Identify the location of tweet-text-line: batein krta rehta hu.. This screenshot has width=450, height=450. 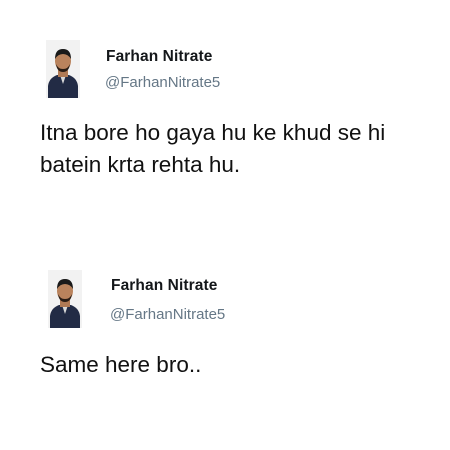
(140, 164).